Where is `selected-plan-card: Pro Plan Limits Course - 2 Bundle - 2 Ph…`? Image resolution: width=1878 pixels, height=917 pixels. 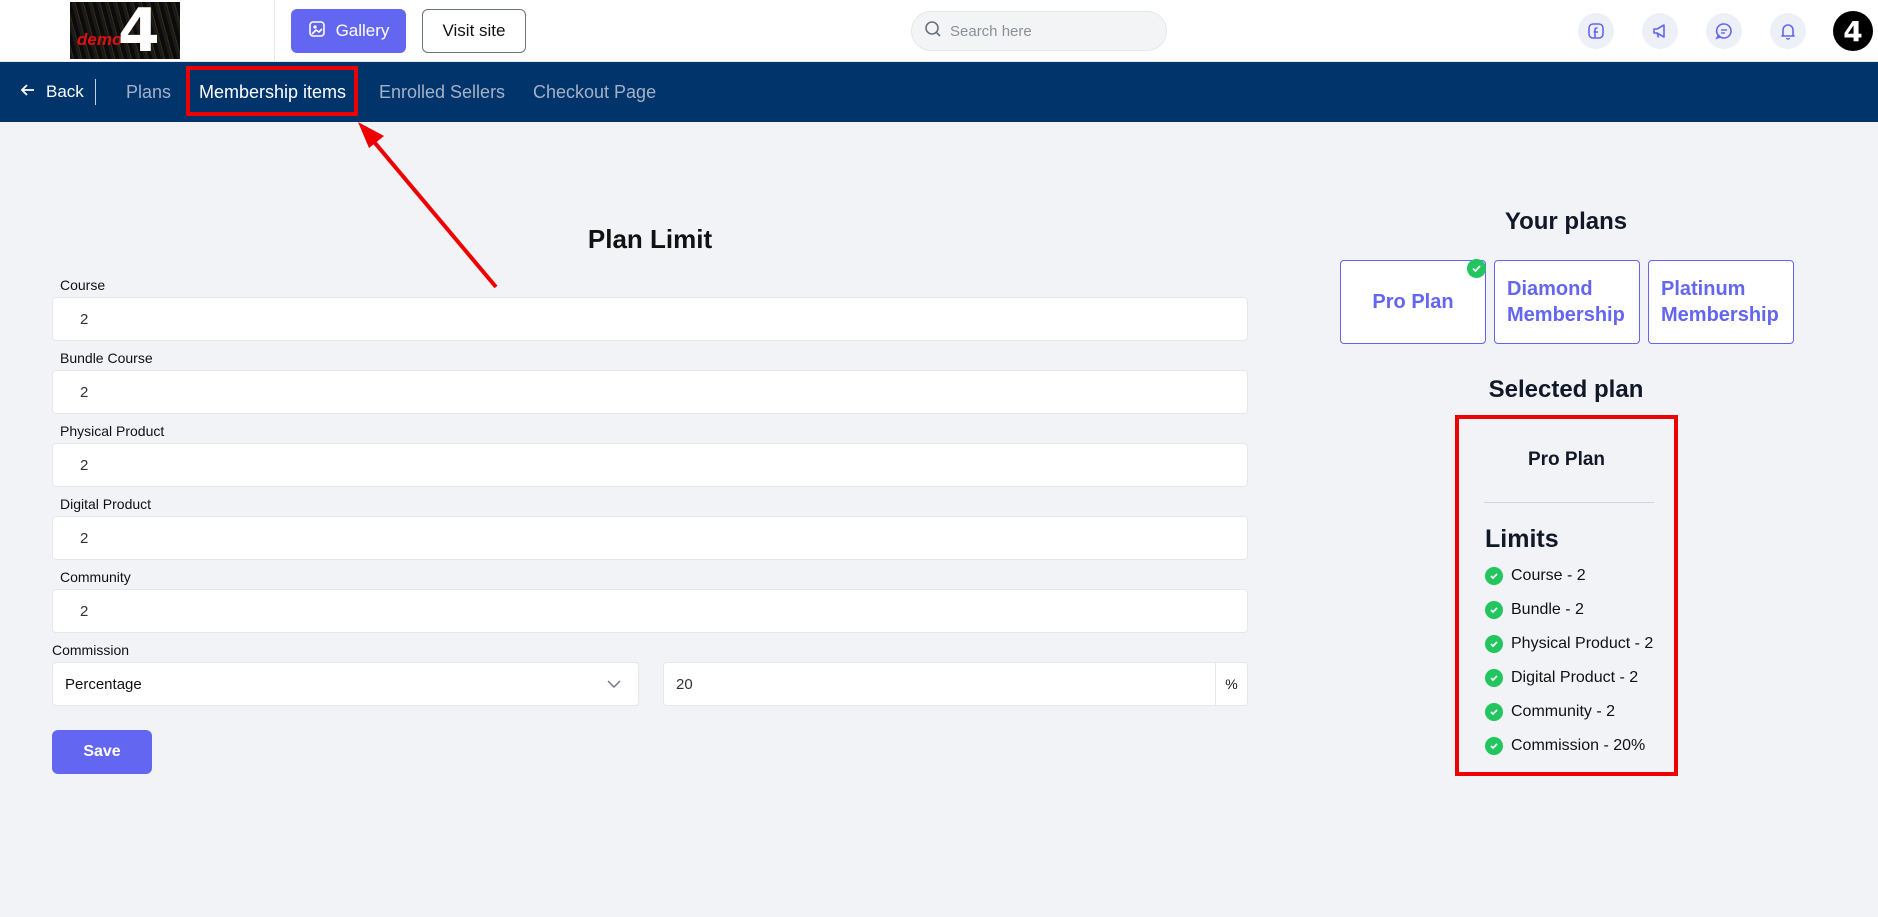
selected-plan-card: Pro Plan Limits Course - 2 Bundle - 2 Ph… is located at coordinates (1566, 595).